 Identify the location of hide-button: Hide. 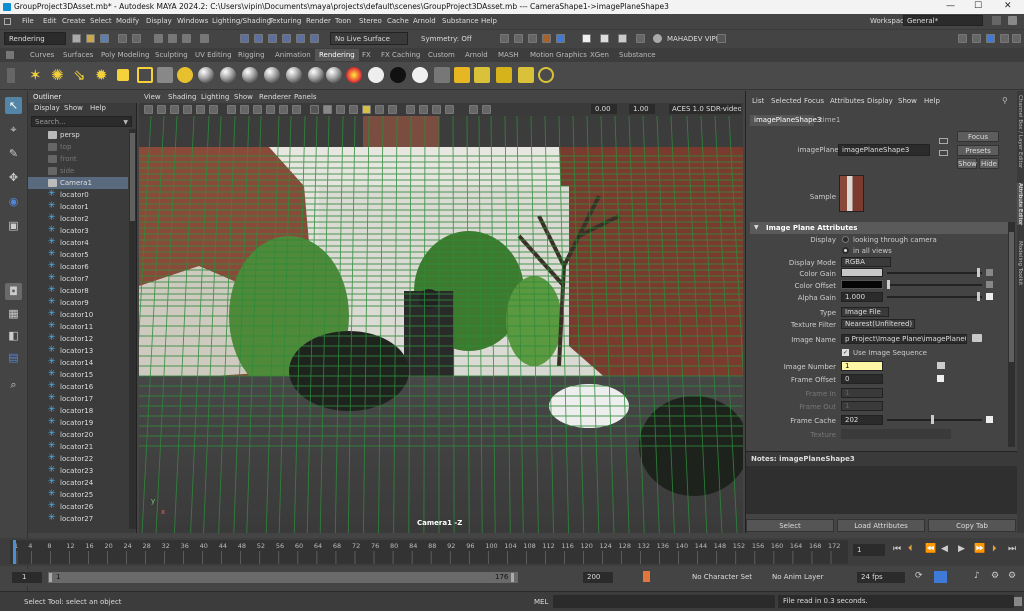
(989, 163).